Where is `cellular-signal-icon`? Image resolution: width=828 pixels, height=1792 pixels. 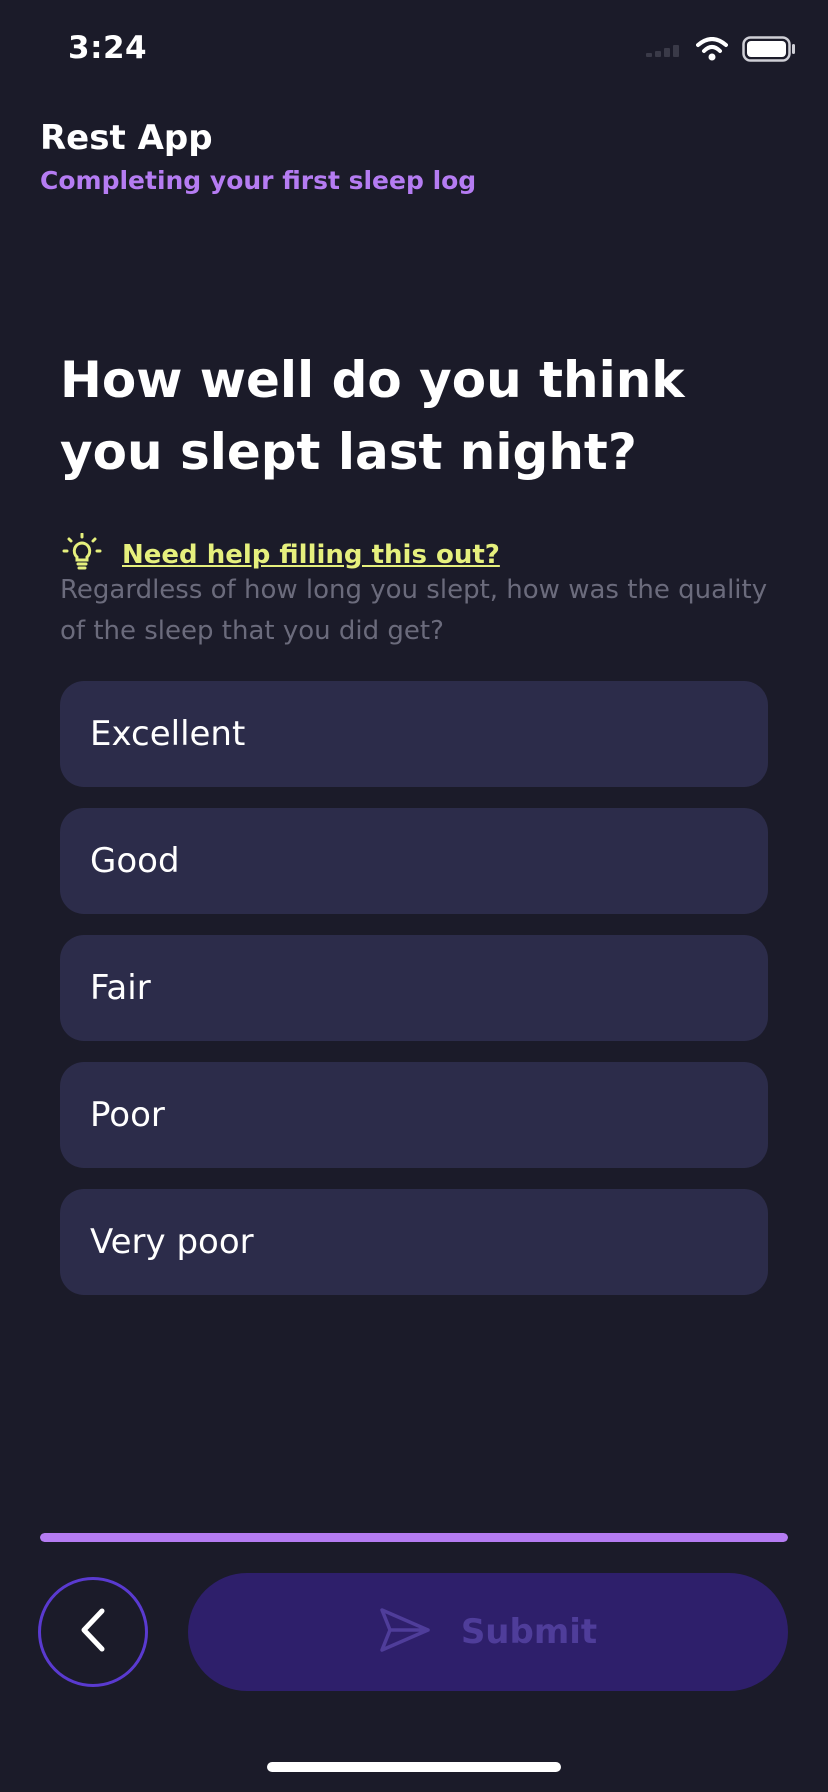
cellular-signal-icon is located at coordinates (664, 51).